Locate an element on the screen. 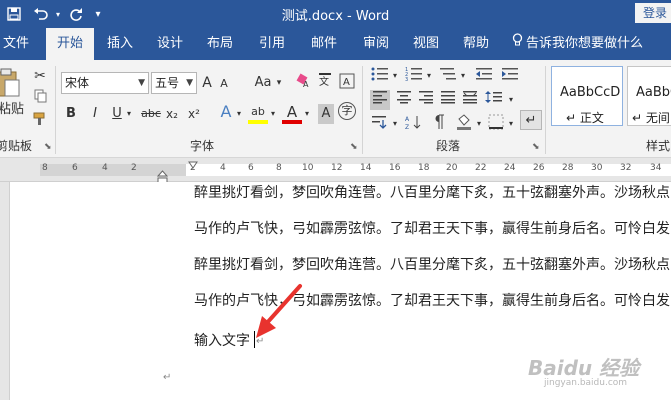 This screenshot has width=671, height=400. underline-button: U is located at coordinates (117, 114).